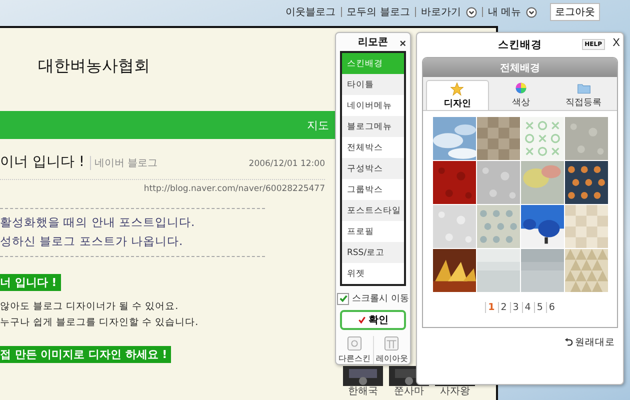 This screenshot has height=400, width=630. What do you see at coordinates (504, 12) in the screenshot?
I see `nav-link: 내 메뉴` at bounding box center [504, 12].